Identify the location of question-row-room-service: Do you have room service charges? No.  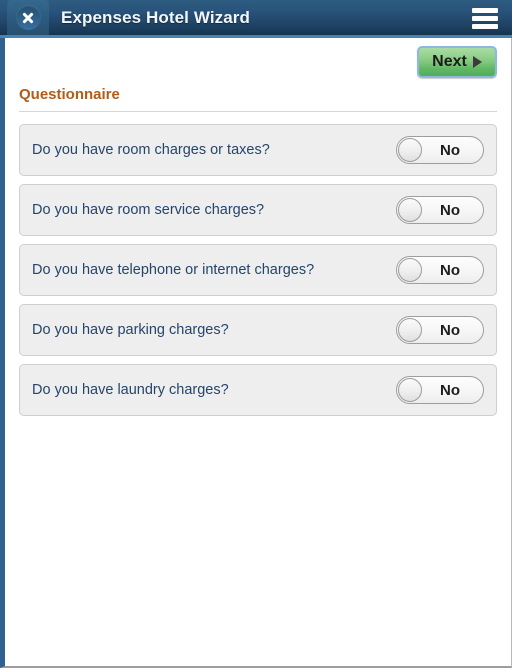
(258, 210).